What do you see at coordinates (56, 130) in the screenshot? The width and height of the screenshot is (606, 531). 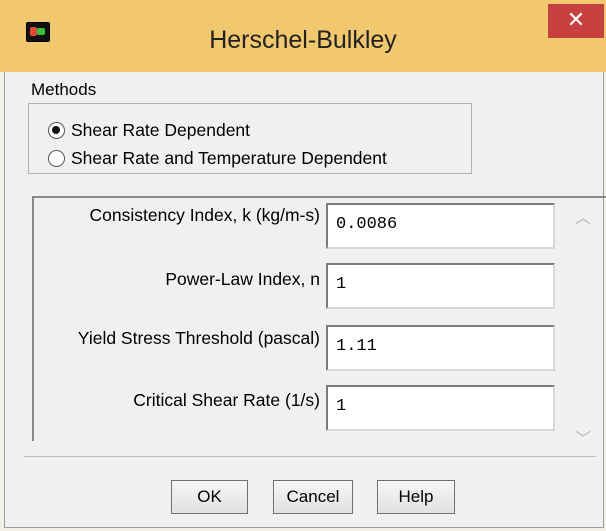 I see `radio-checked-icon` at bounding box center [56, 130].